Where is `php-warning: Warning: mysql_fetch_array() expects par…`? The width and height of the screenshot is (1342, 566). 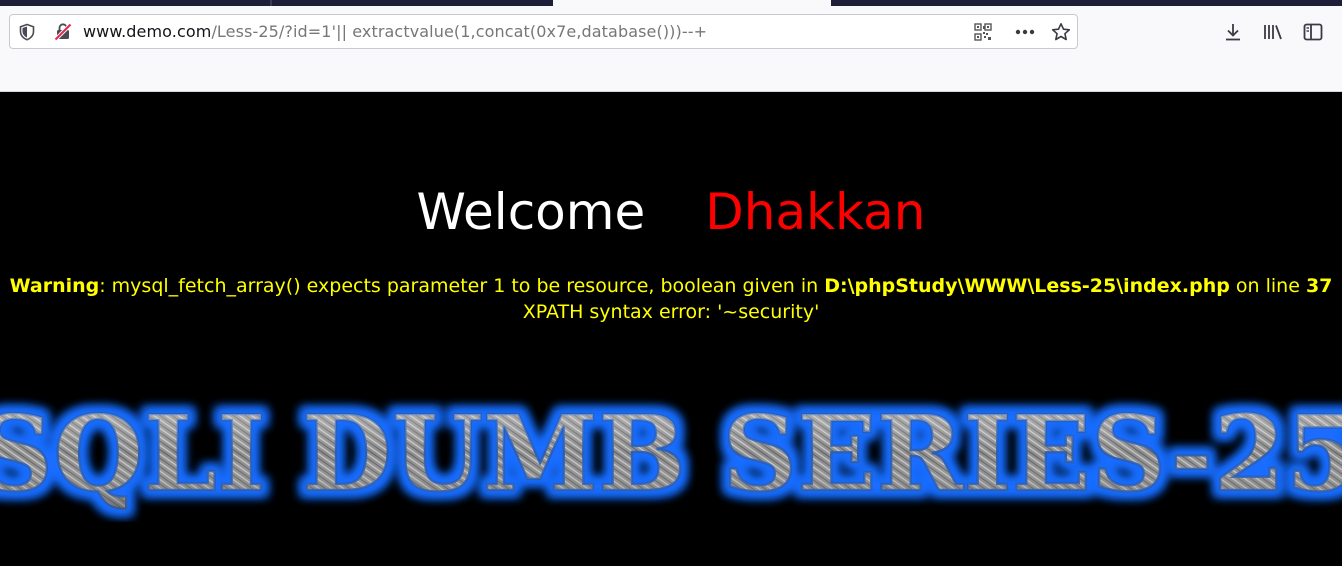
php-warning: Warning: mysql_fetch_array() expects par… is located at coordinates (671, 299).